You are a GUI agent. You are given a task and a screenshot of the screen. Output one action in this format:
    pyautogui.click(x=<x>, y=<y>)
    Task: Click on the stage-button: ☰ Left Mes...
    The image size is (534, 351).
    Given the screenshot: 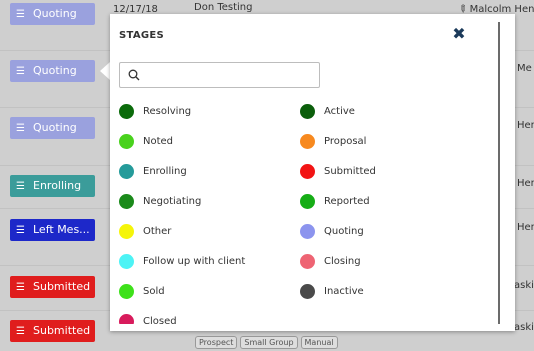 What is the action you would take?
    pyautogui.click(x=52, y=230)
    